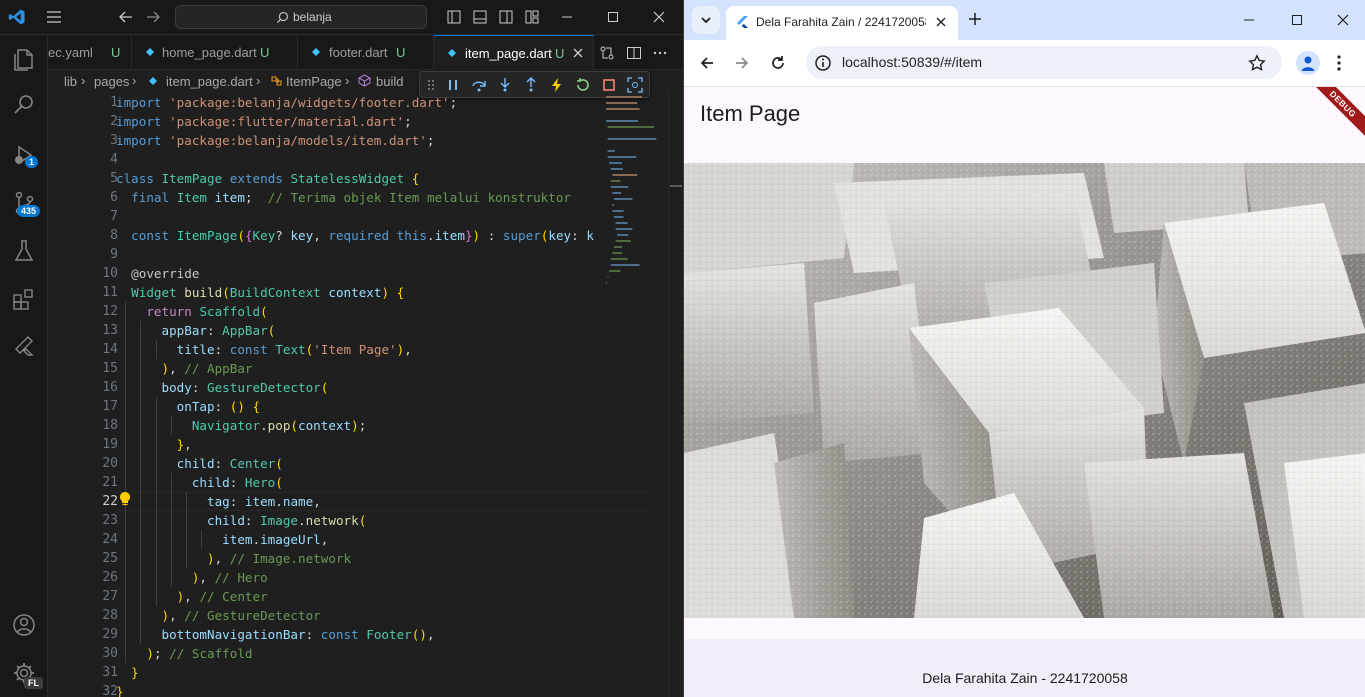 The height and width of the screenshot is (697, 1365). I want to click on breadcrumb-item: ItemPage, so click(314, 81).